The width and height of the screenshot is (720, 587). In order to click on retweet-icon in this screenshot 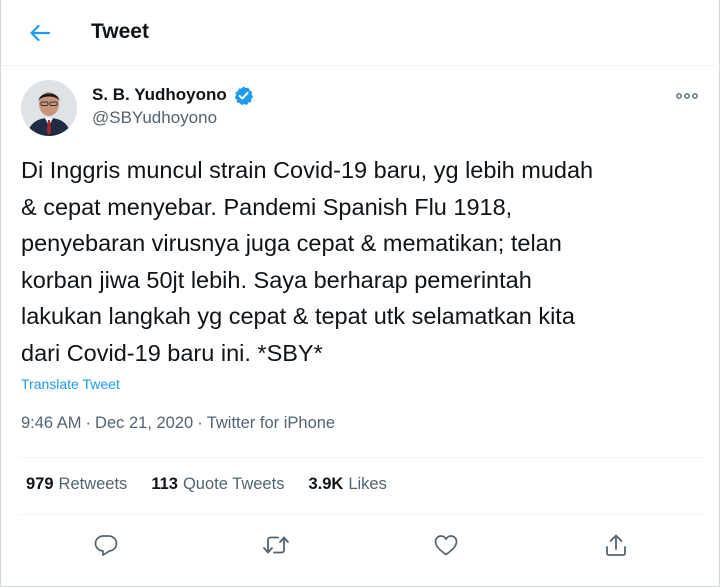, I will do `click(276, 545)`.